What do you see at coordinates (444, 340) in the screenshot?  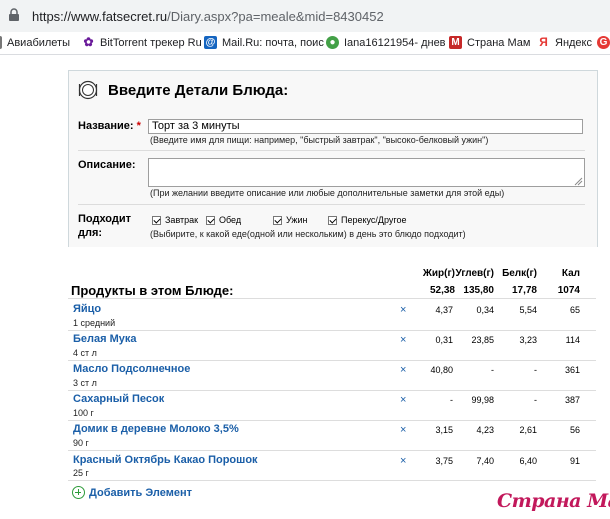 I see `fat-value: 0,31` at bounding box center [444, 340].